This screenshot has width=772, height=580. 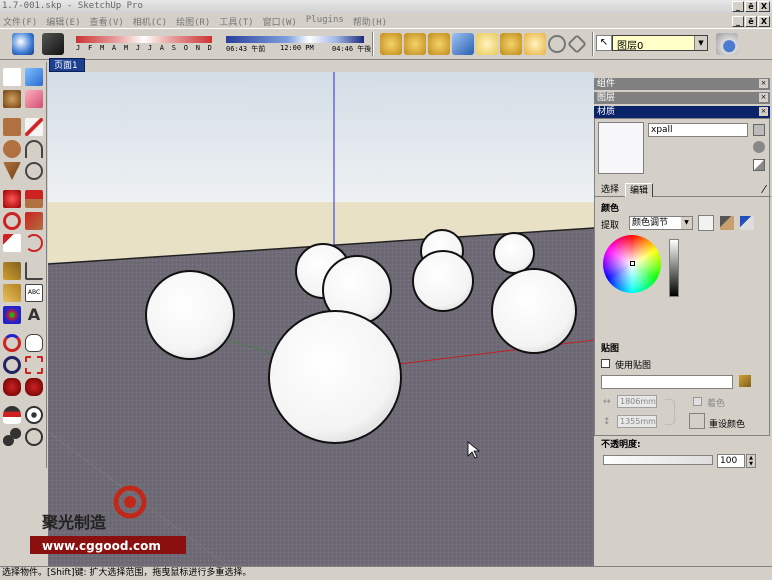 What do you see at coordinates (34, 437) in the screenshot?
I see `section-plane-icon` at bounding box center [34, 437].